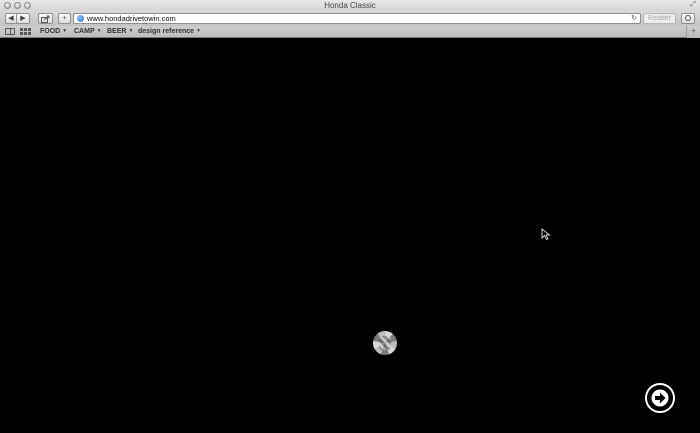 The height and width of the screenshot is (433, 700). What do you see at coordinates (80, 18) in the screenshot?
I see `globe-icon` at bounding box center [80, 18].